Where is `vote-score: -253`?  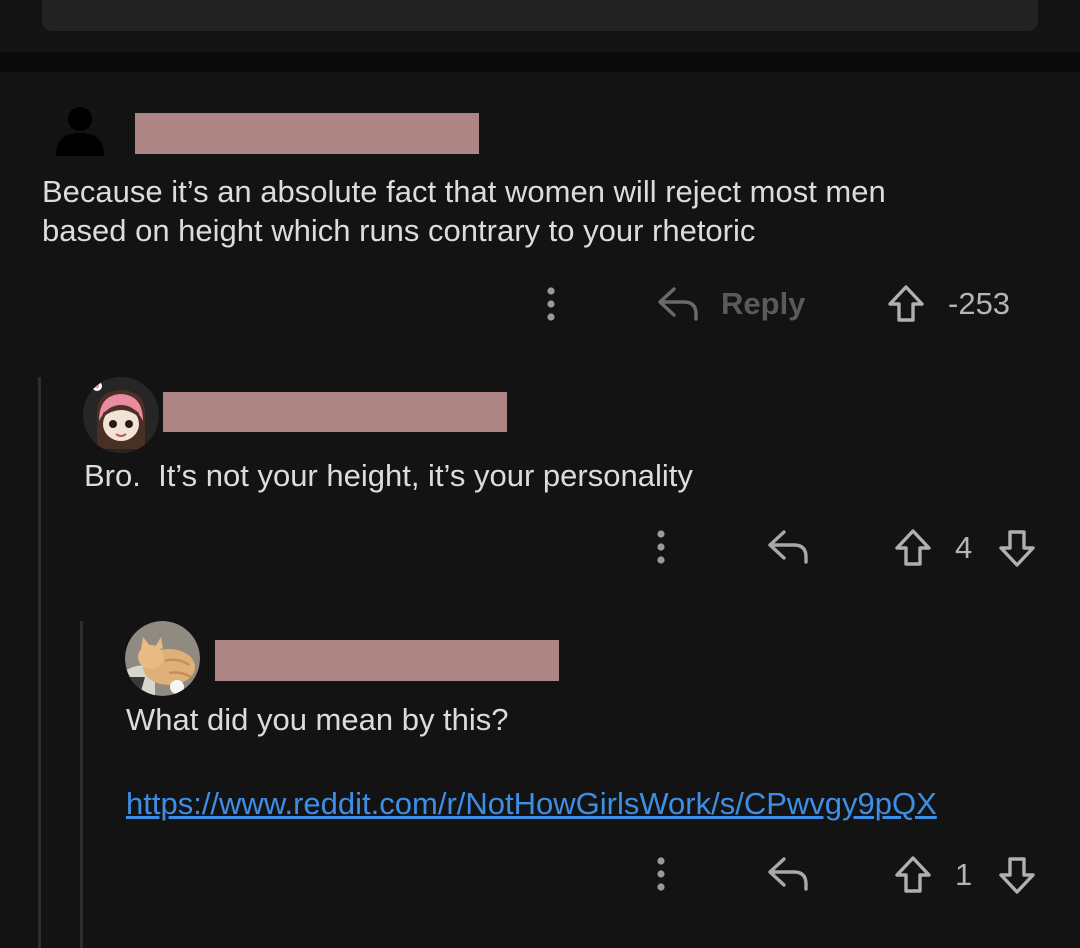
vote-score: -253 is located at coordinates (979, 303).